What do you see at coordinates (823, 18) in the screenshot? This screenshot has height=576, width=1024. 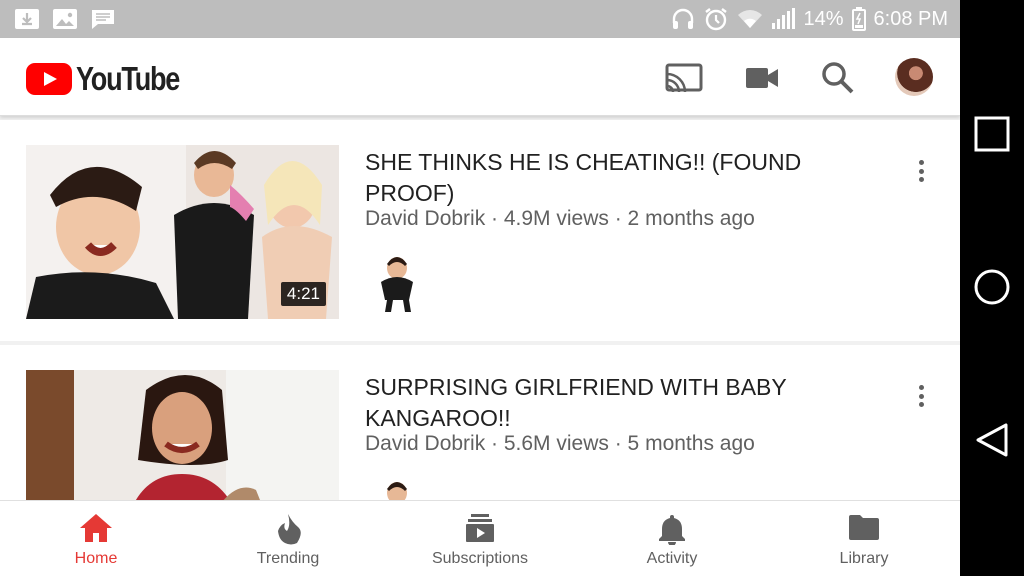 I see `battery-percent: 14%` at bounding box center [823, 18].